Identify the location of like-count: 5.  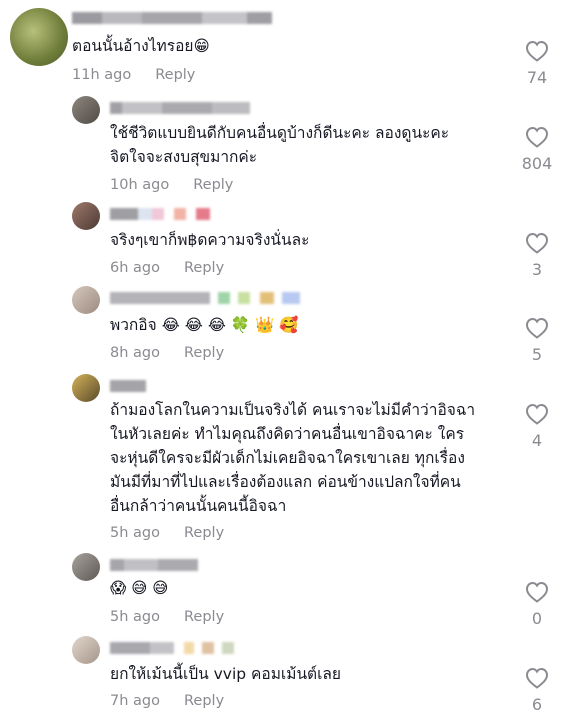
(537, 354).